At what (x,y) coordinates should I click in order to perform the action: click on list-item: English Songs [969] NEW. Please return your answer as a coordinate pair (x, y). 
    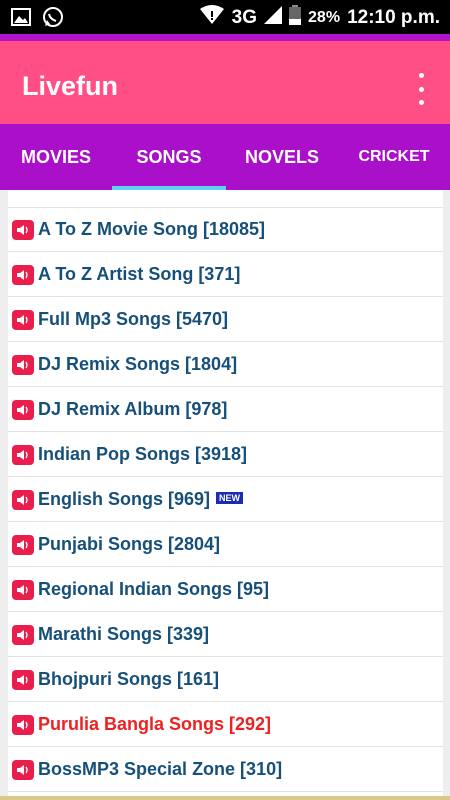
    Looking at the image, I should click on (225, 500).